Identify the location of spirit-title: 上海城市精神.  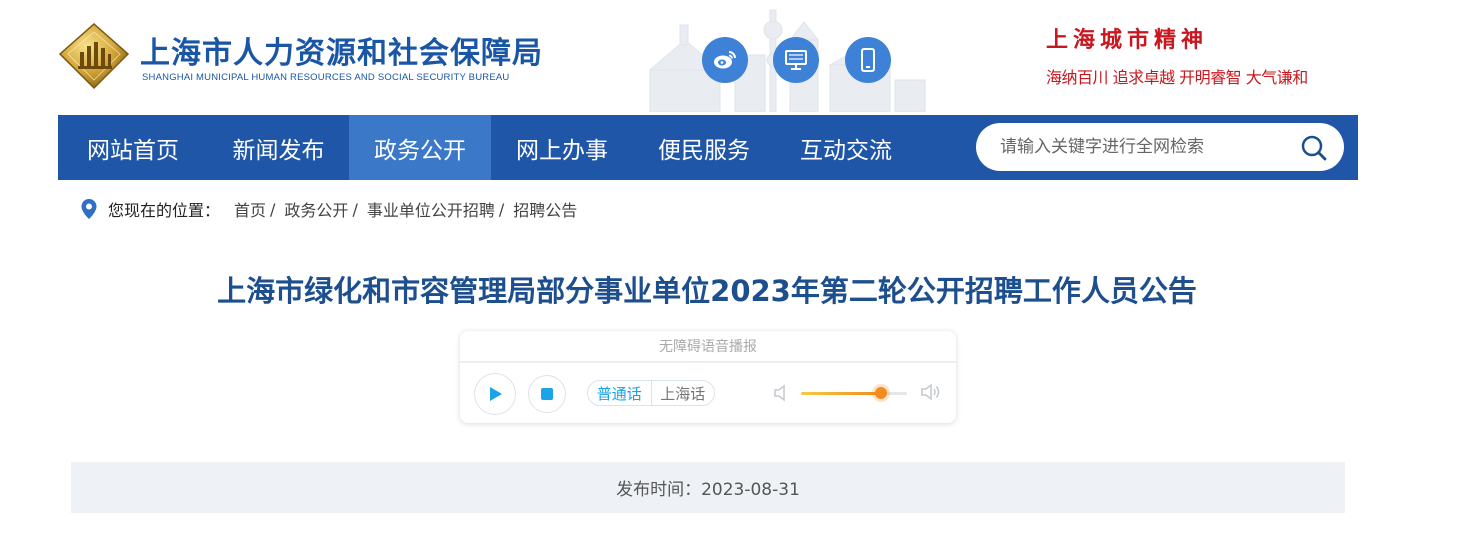
(1127, 40).